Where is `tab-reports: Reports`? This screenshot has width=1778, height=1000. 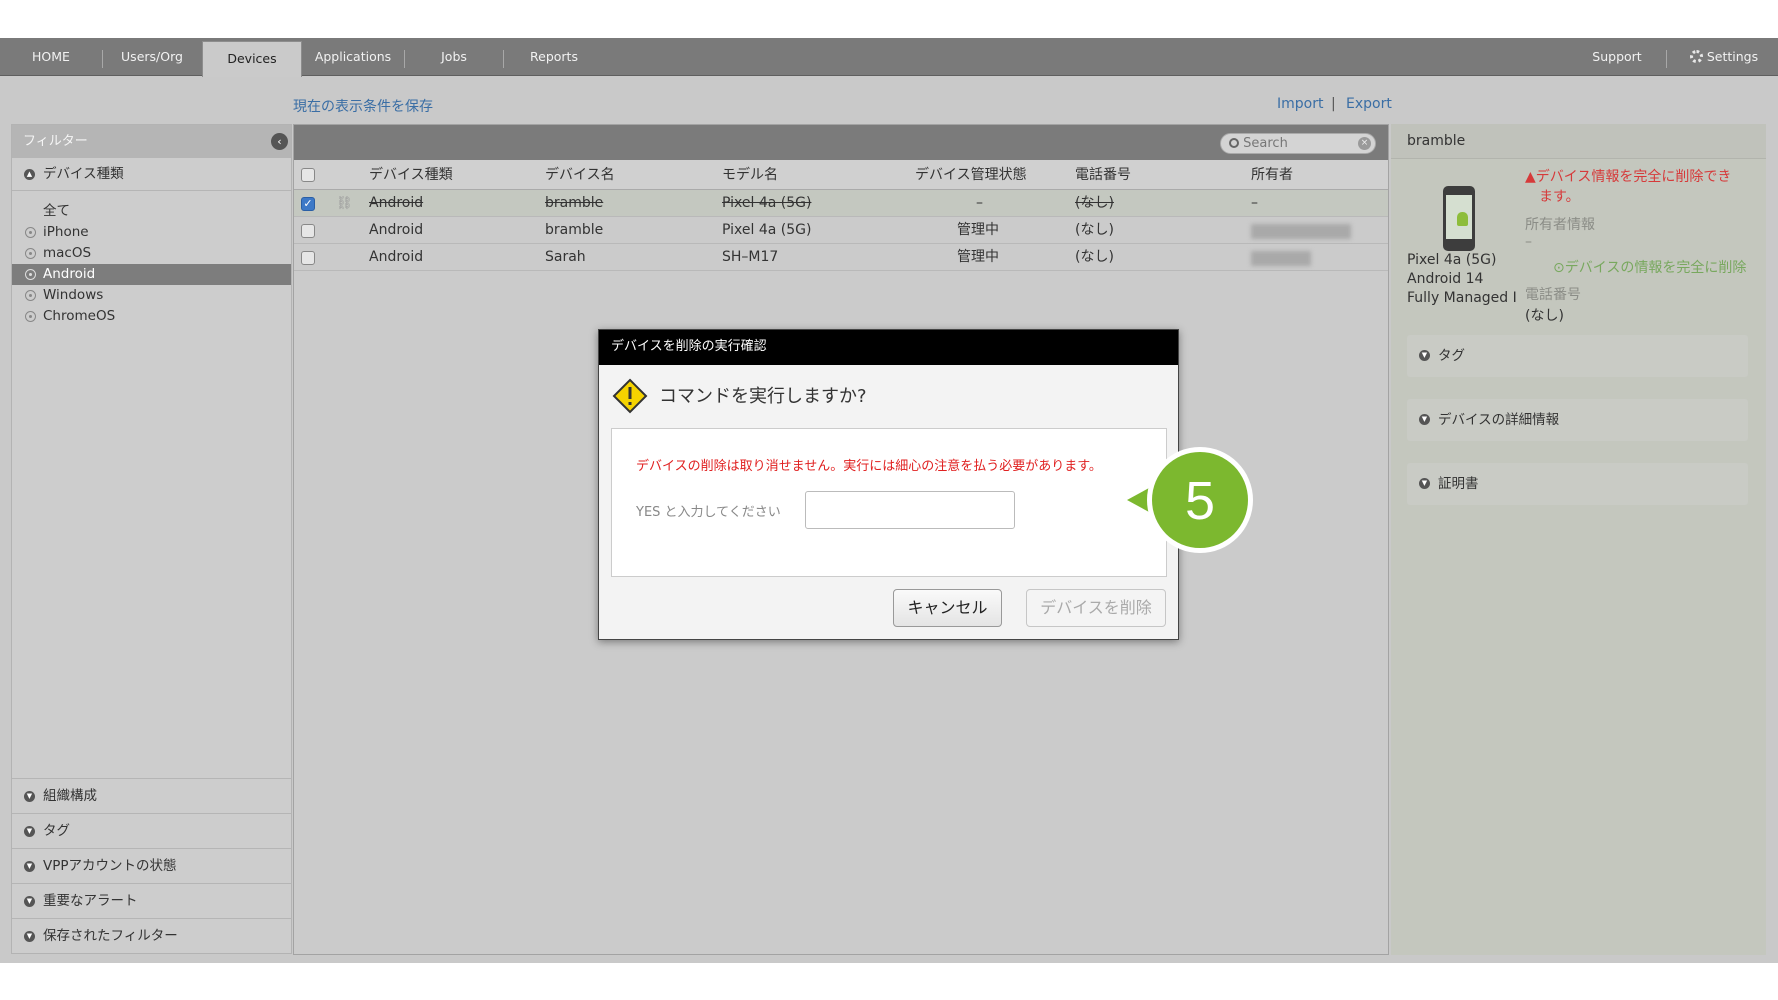
tab-reports: Reports is located at coordinates (554, 57).